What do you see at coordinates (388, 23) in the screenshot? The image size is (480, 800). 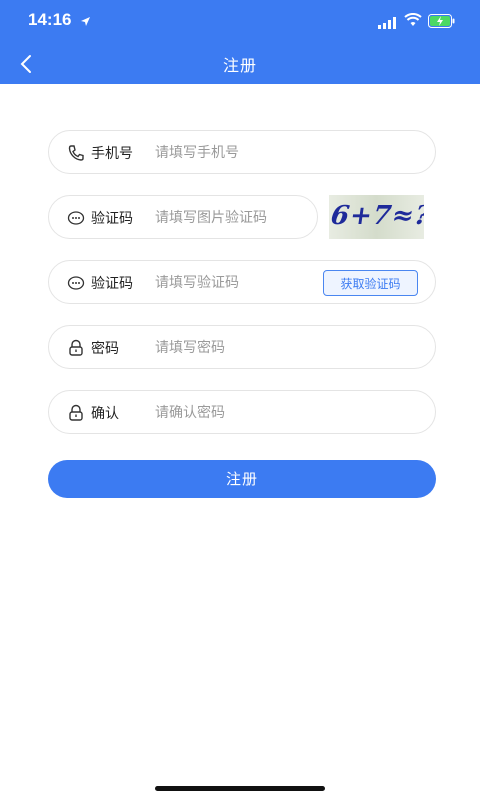 I see `signal-icon` at bounding box center [388, 23].